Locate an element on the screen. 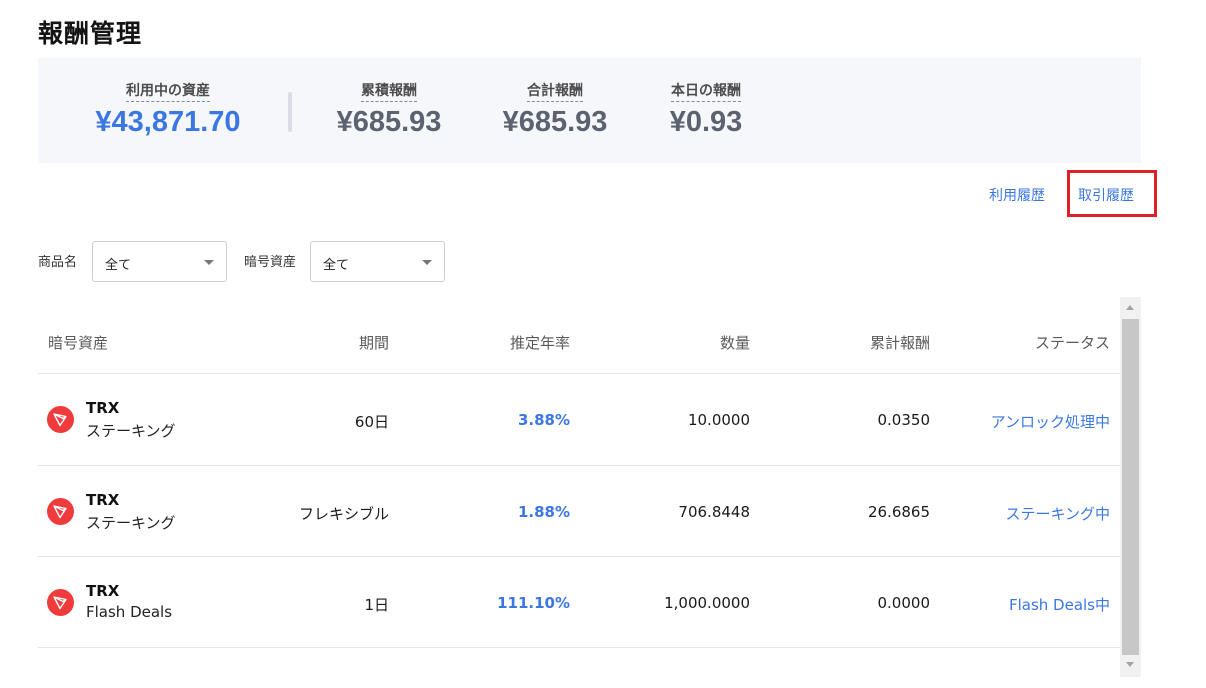 Image resolution: width=1206 pixels, height=688 pixels. total-reward-stat: 合計報酬 ¥685.93 is located at coordinates (555, 109).